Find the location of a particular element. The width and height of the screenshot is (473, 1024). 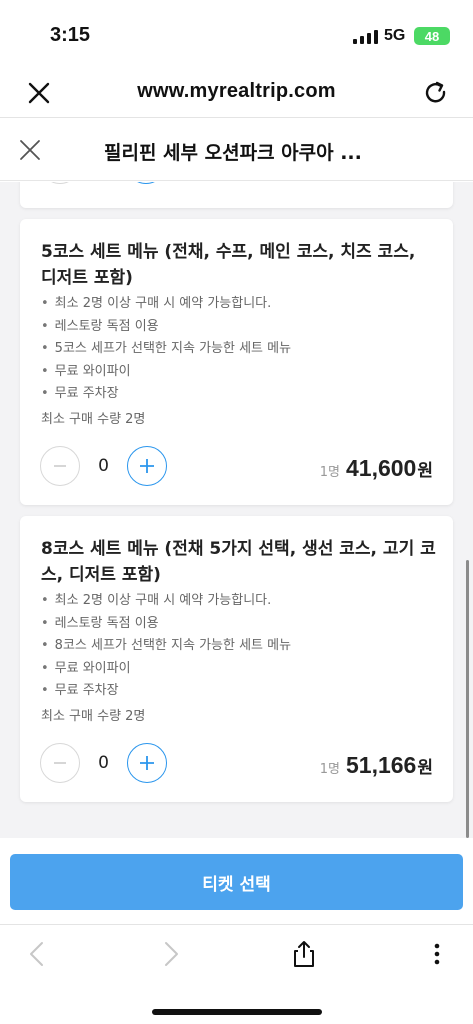

browser-url-bar: www.myrealtrip.com is located at coordinates (236, 93).